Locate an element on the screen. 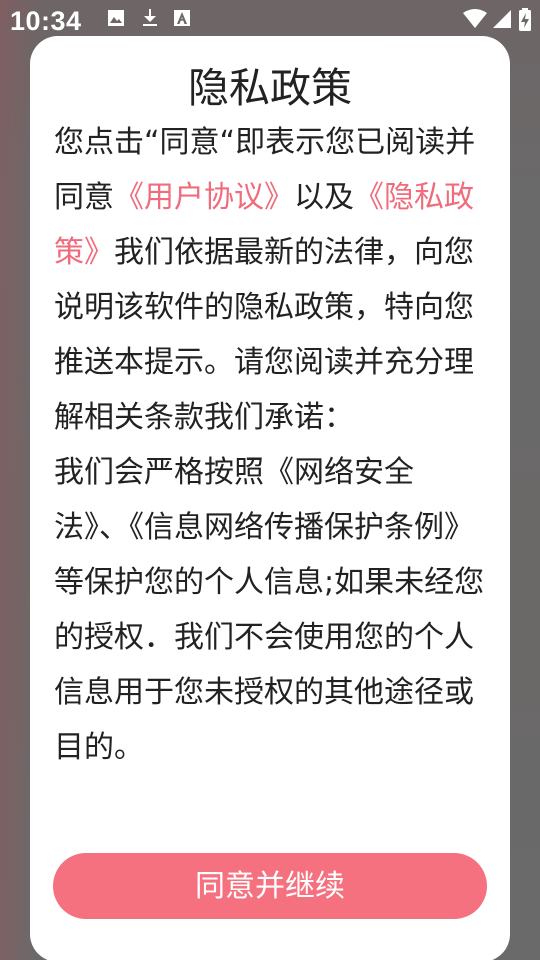 The width and height of the screenshot is (540, 960). download-icon is located at coordinates (151, 19).